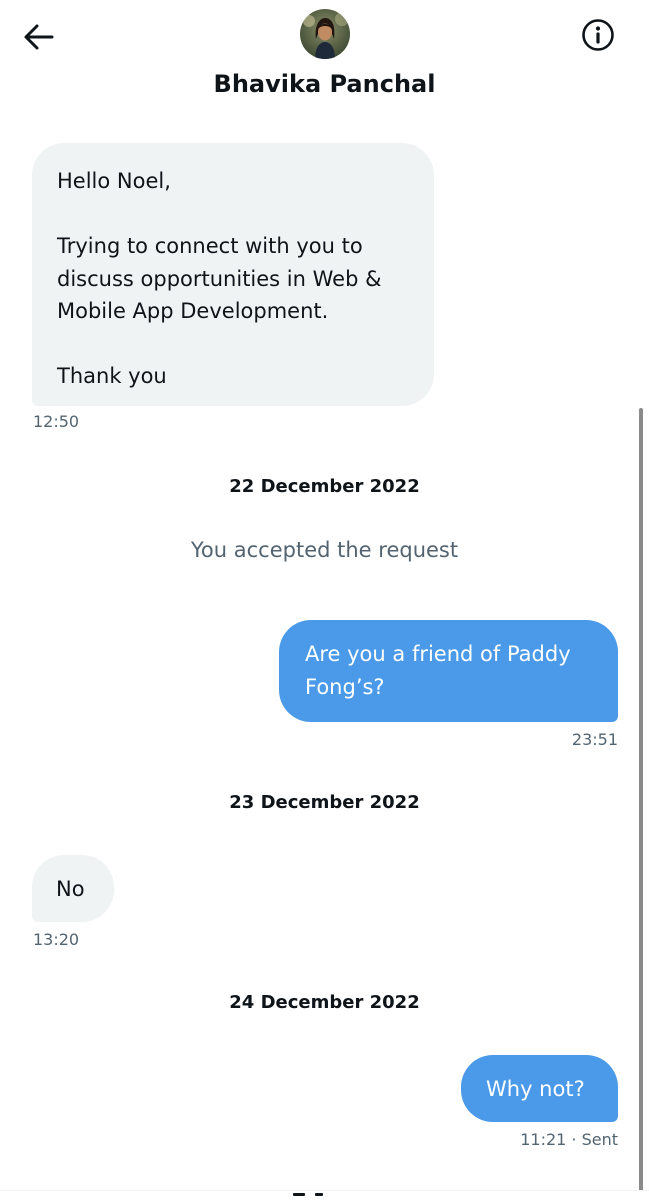 This screenshot has height=1200, width=649. I want to click on date-separator: 24 December 2022, so click(324, 1002).